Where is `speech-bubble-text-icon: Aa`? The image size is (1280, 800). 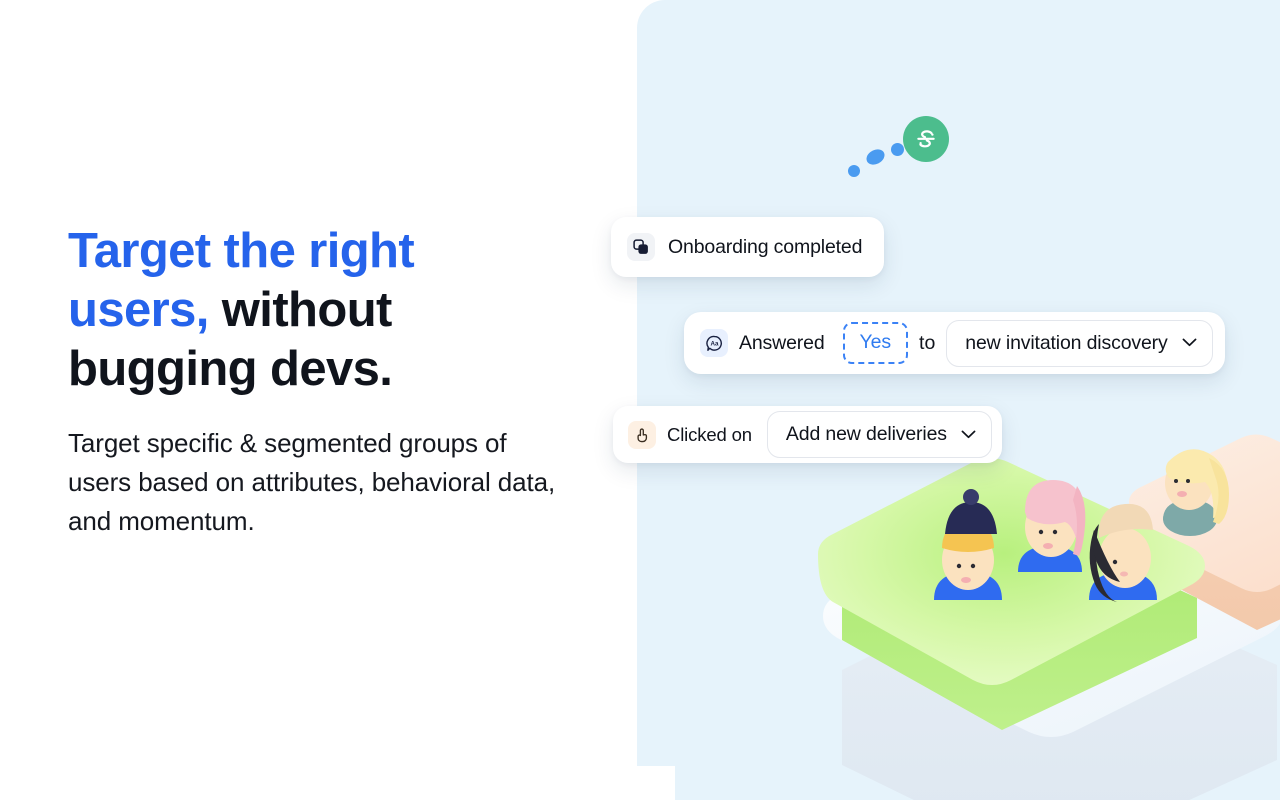
speech-bubble-text-icon: Aa is located at coordinates (714, 343).